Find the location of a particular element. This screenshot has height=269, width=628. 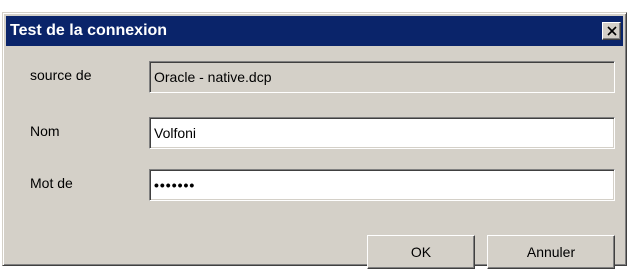

password-field: ••••••• is located at coordinates (382, 185).